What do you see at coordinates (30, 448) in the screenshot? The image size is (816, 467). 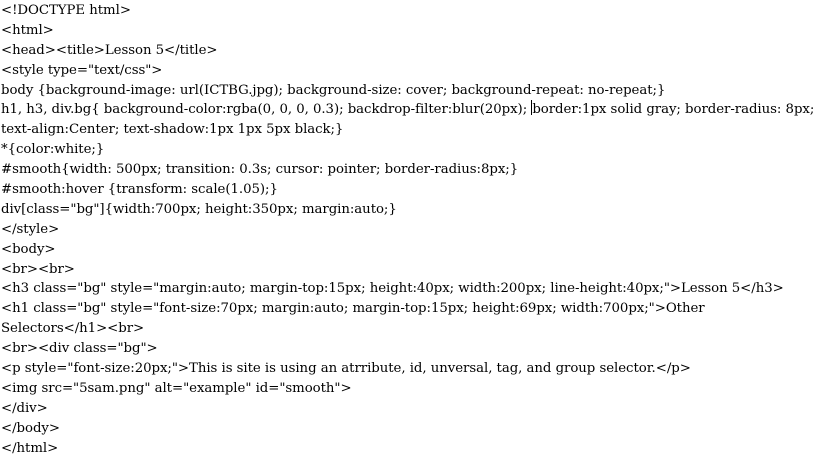 I see `code-line-23: </html>` at bounding box center [30, 448].